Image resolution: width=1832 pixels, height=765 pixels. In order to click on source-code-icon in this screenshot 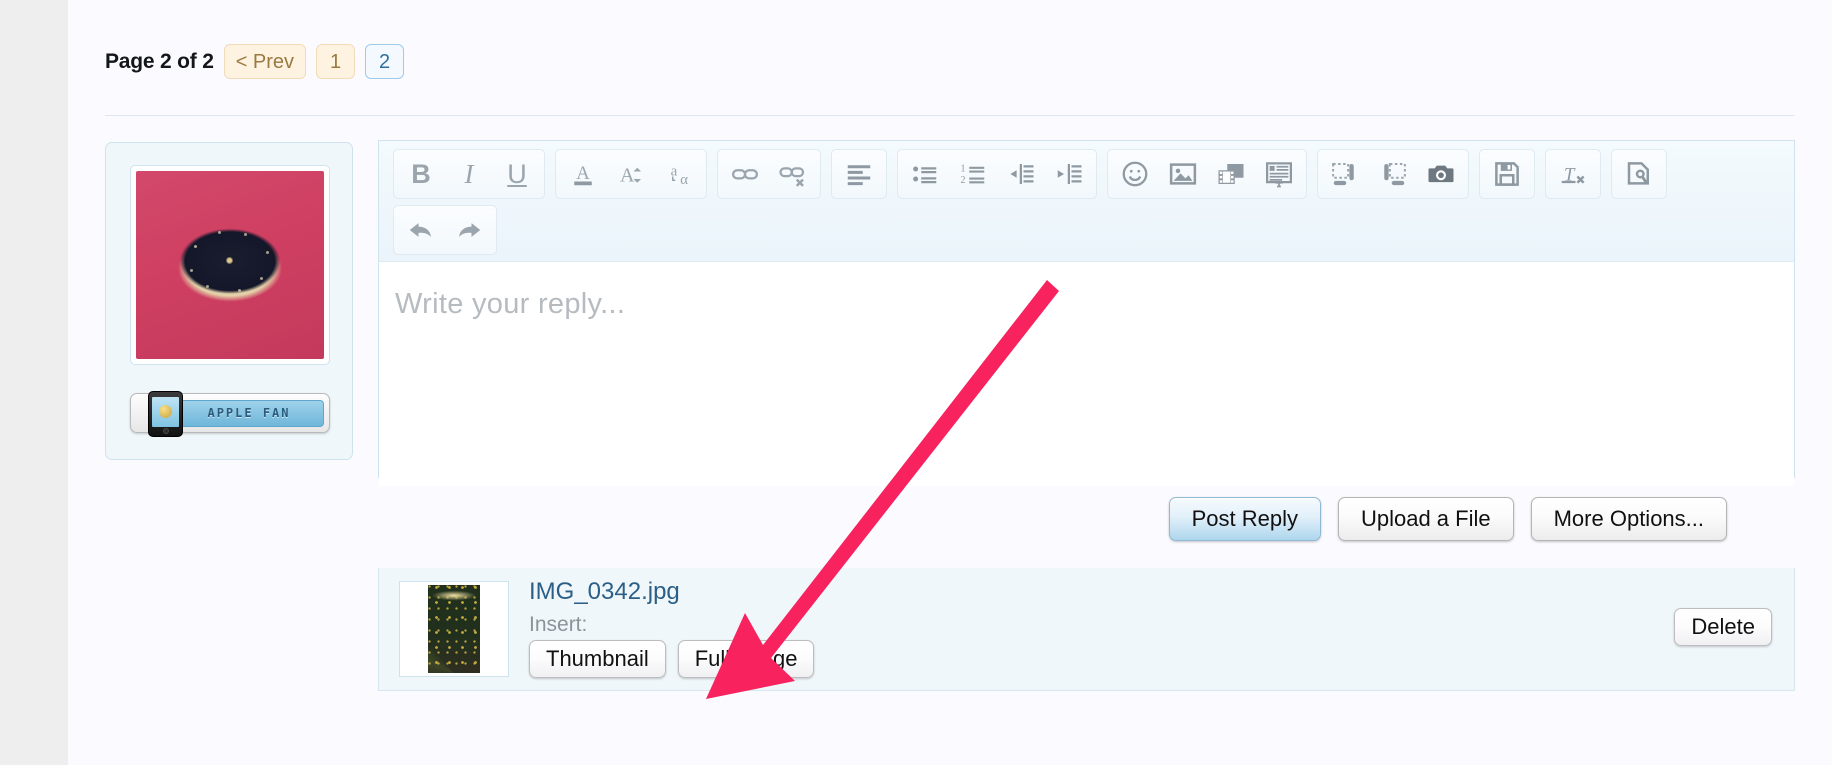, I will do `click(1638, 173)`.